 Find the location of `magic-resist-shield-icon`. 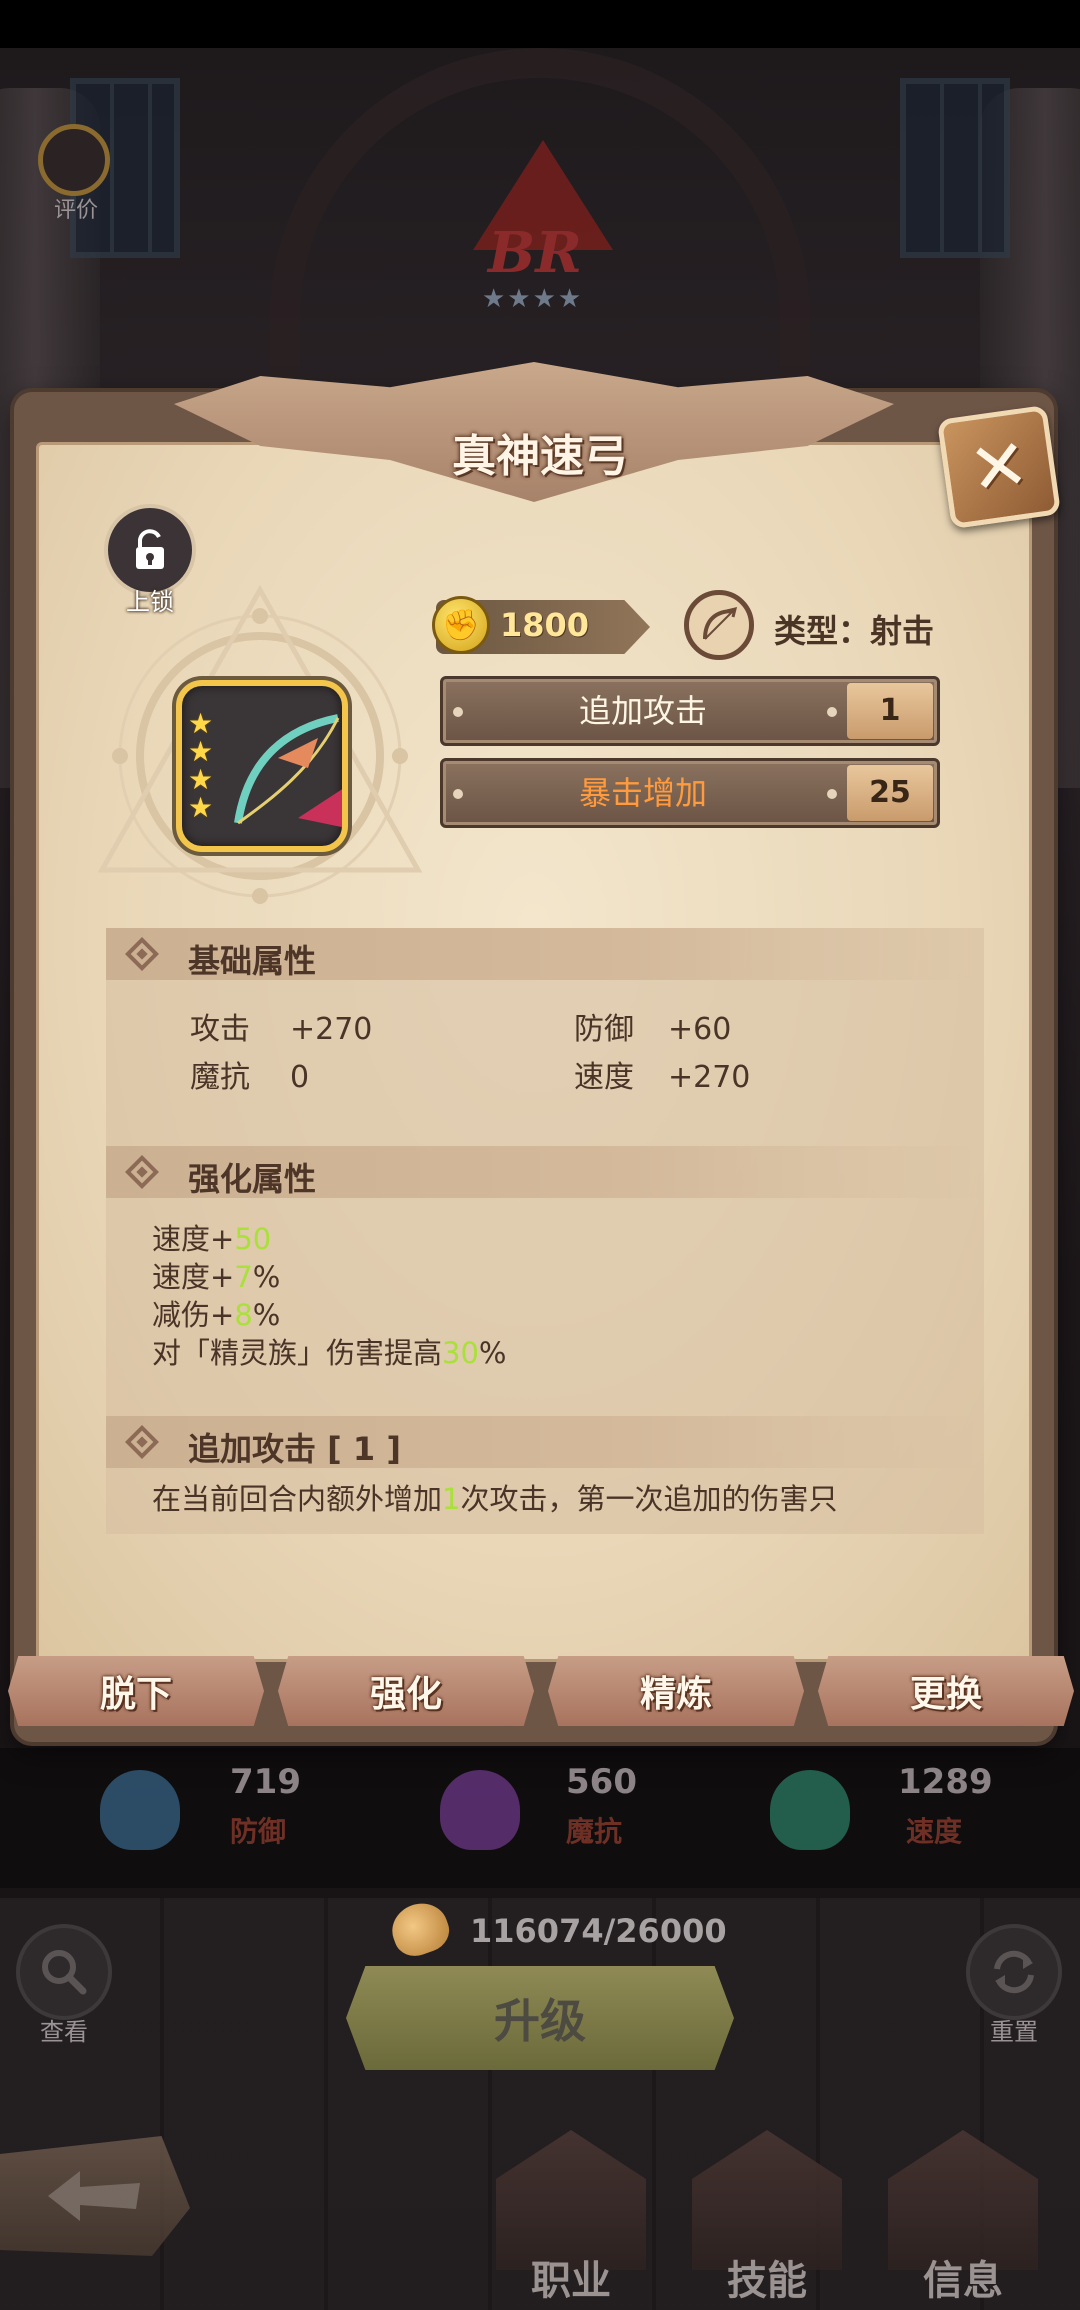

magic-resist-shield-icon is located at coordinates (480, 1810).